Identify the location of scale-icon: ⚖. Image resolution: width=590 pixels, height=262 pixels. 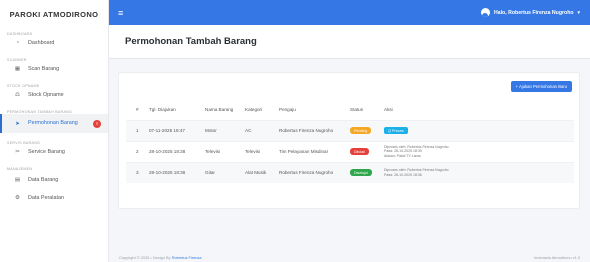
(17, 95).